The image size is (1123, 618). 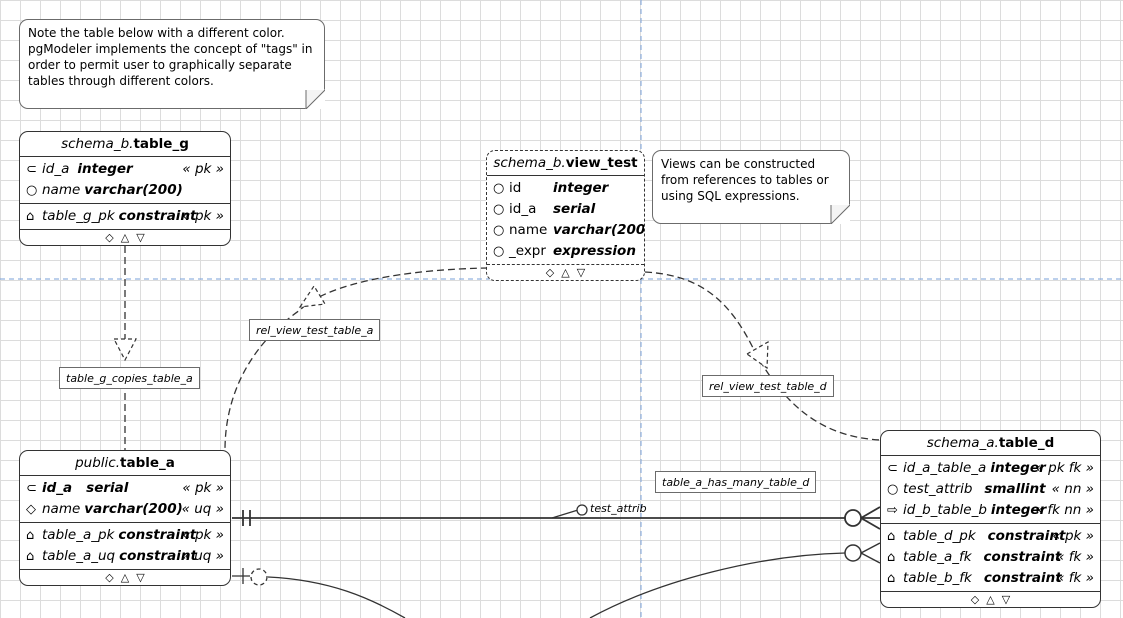 I want to click on fk-d-line, so click(x=717, y=585).